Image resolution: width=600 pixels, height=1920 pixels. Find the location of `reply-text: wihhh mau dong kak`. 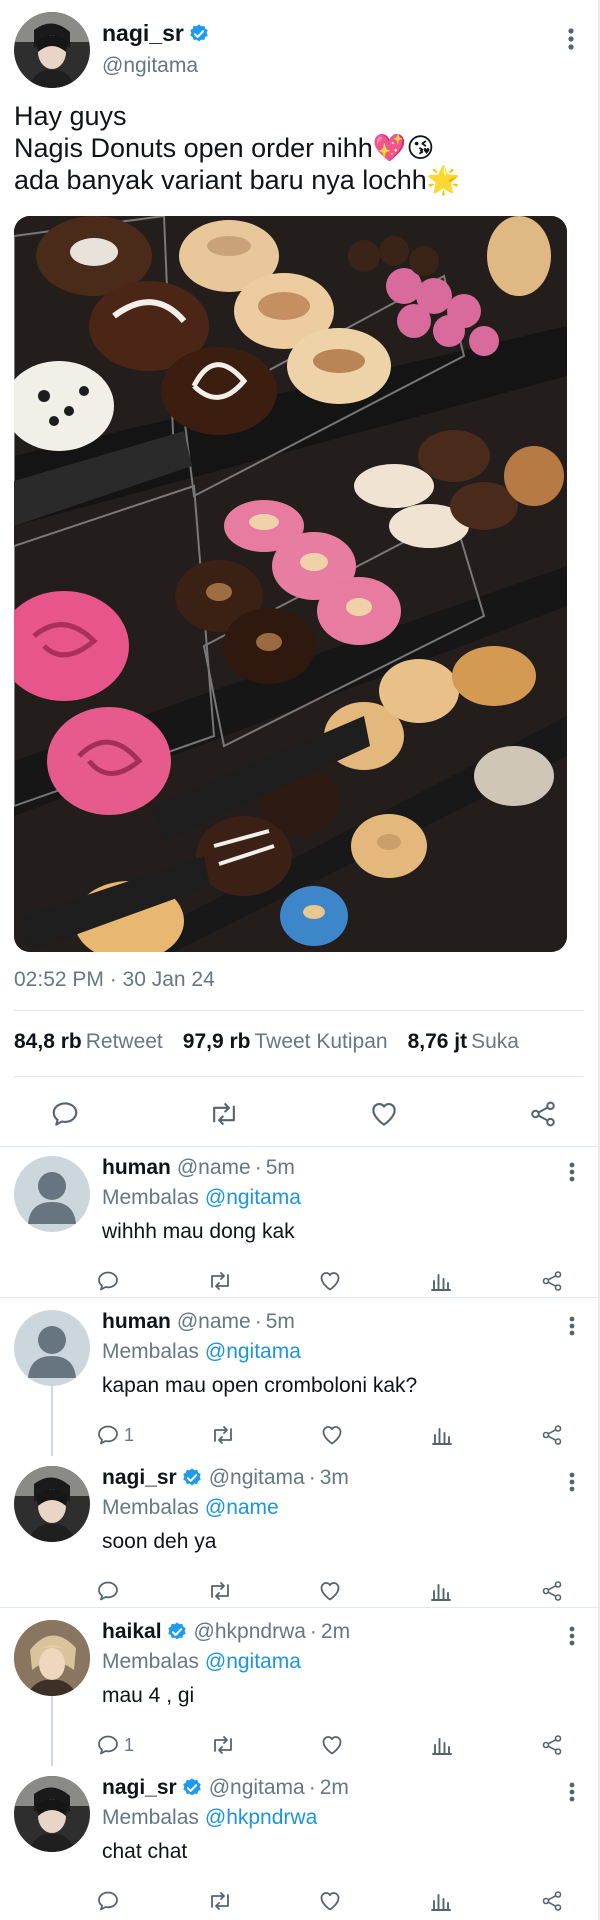

reply-text: wihhh mau dong kak is located at coordinates (198, 1231).